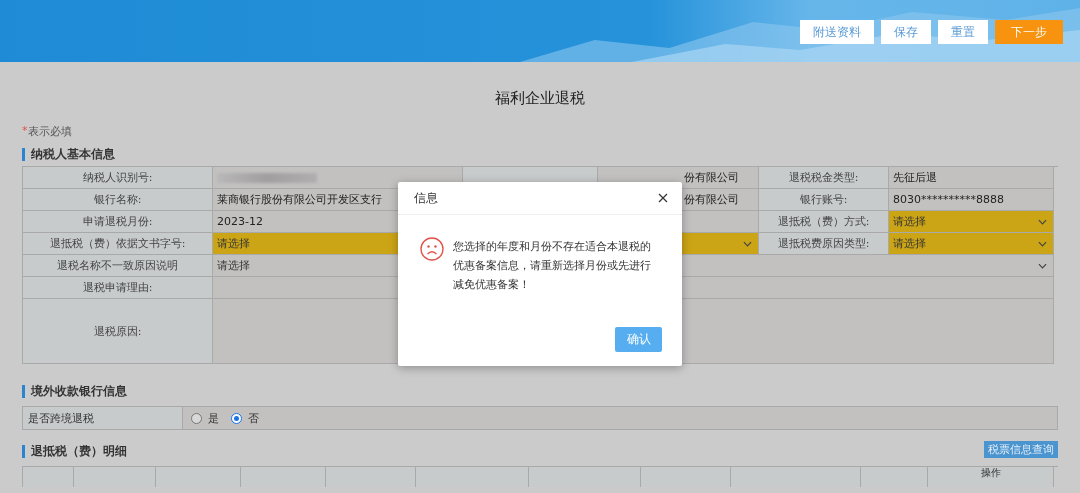 This screenshot has height=493, width=1080. What do you see at coordinates (118, 222) in the screenshot?
I see `field-label: 申请退税月份:` at bounding box center [118, 222].